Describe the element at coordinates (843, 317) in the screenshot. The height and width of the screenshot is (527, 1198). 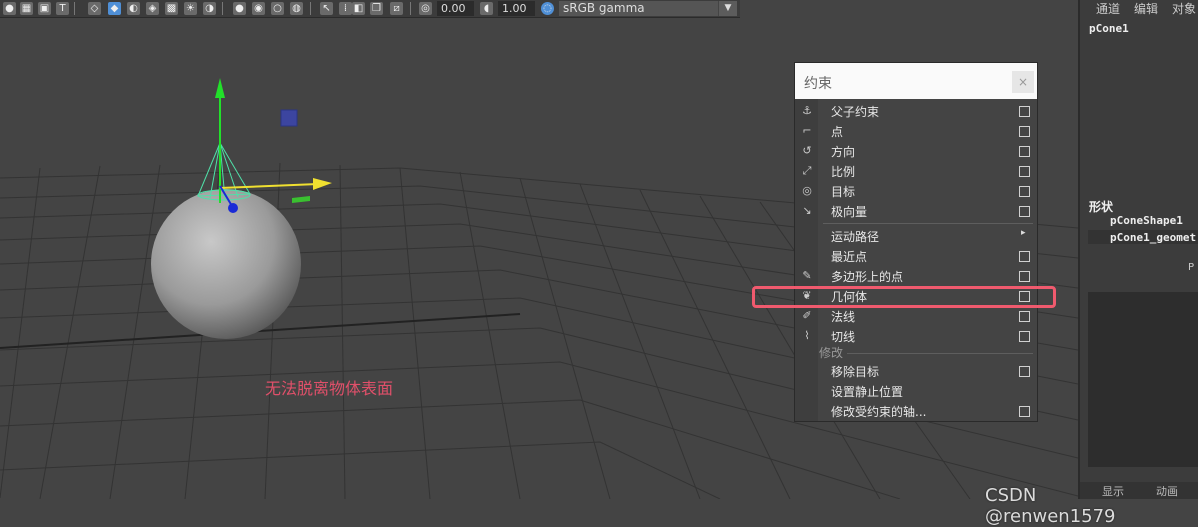
I see `menu-item-label: 法线` at that location.